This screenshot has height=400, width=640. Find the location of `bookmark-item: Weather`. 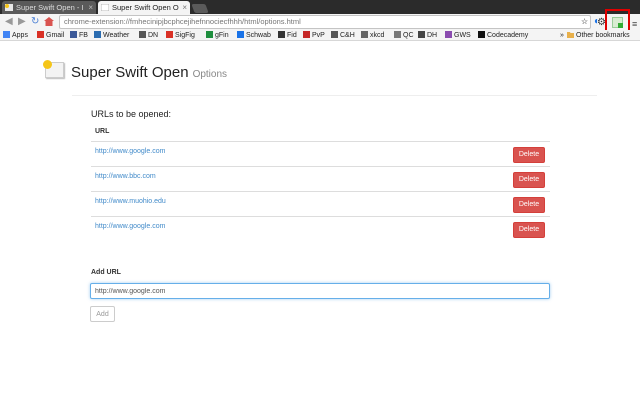

bookmark-item: Weather is located at coordinates (111, 35).